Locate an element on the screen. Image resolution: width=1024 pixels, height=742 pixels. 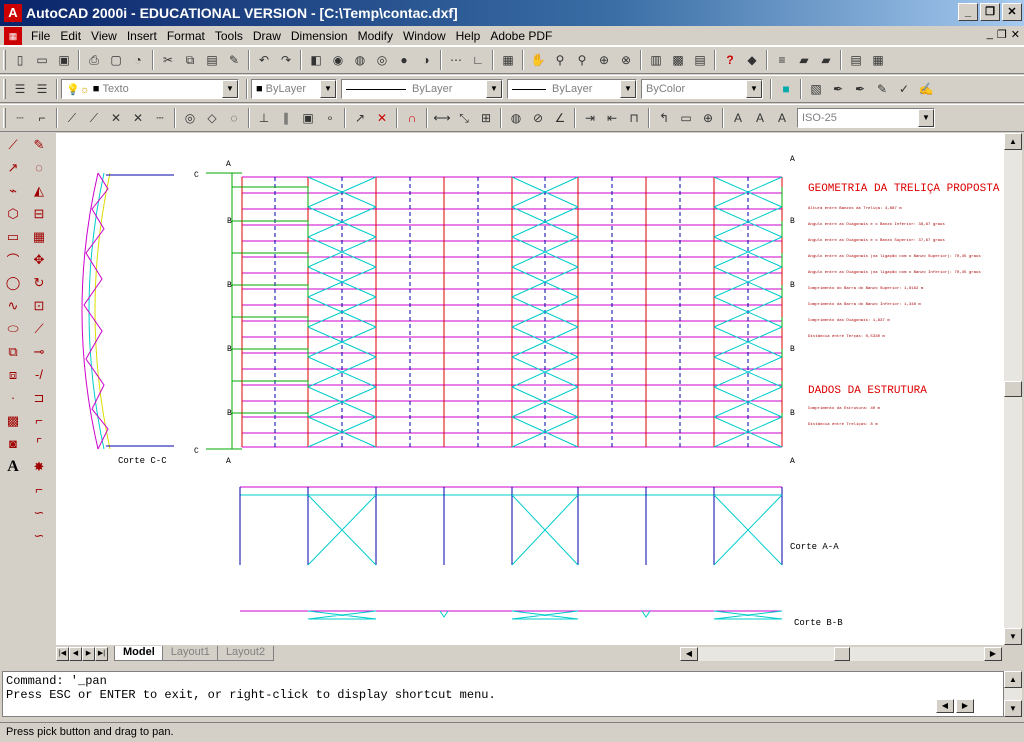
menu-draw: Draw is located at coordinates (267, 36).